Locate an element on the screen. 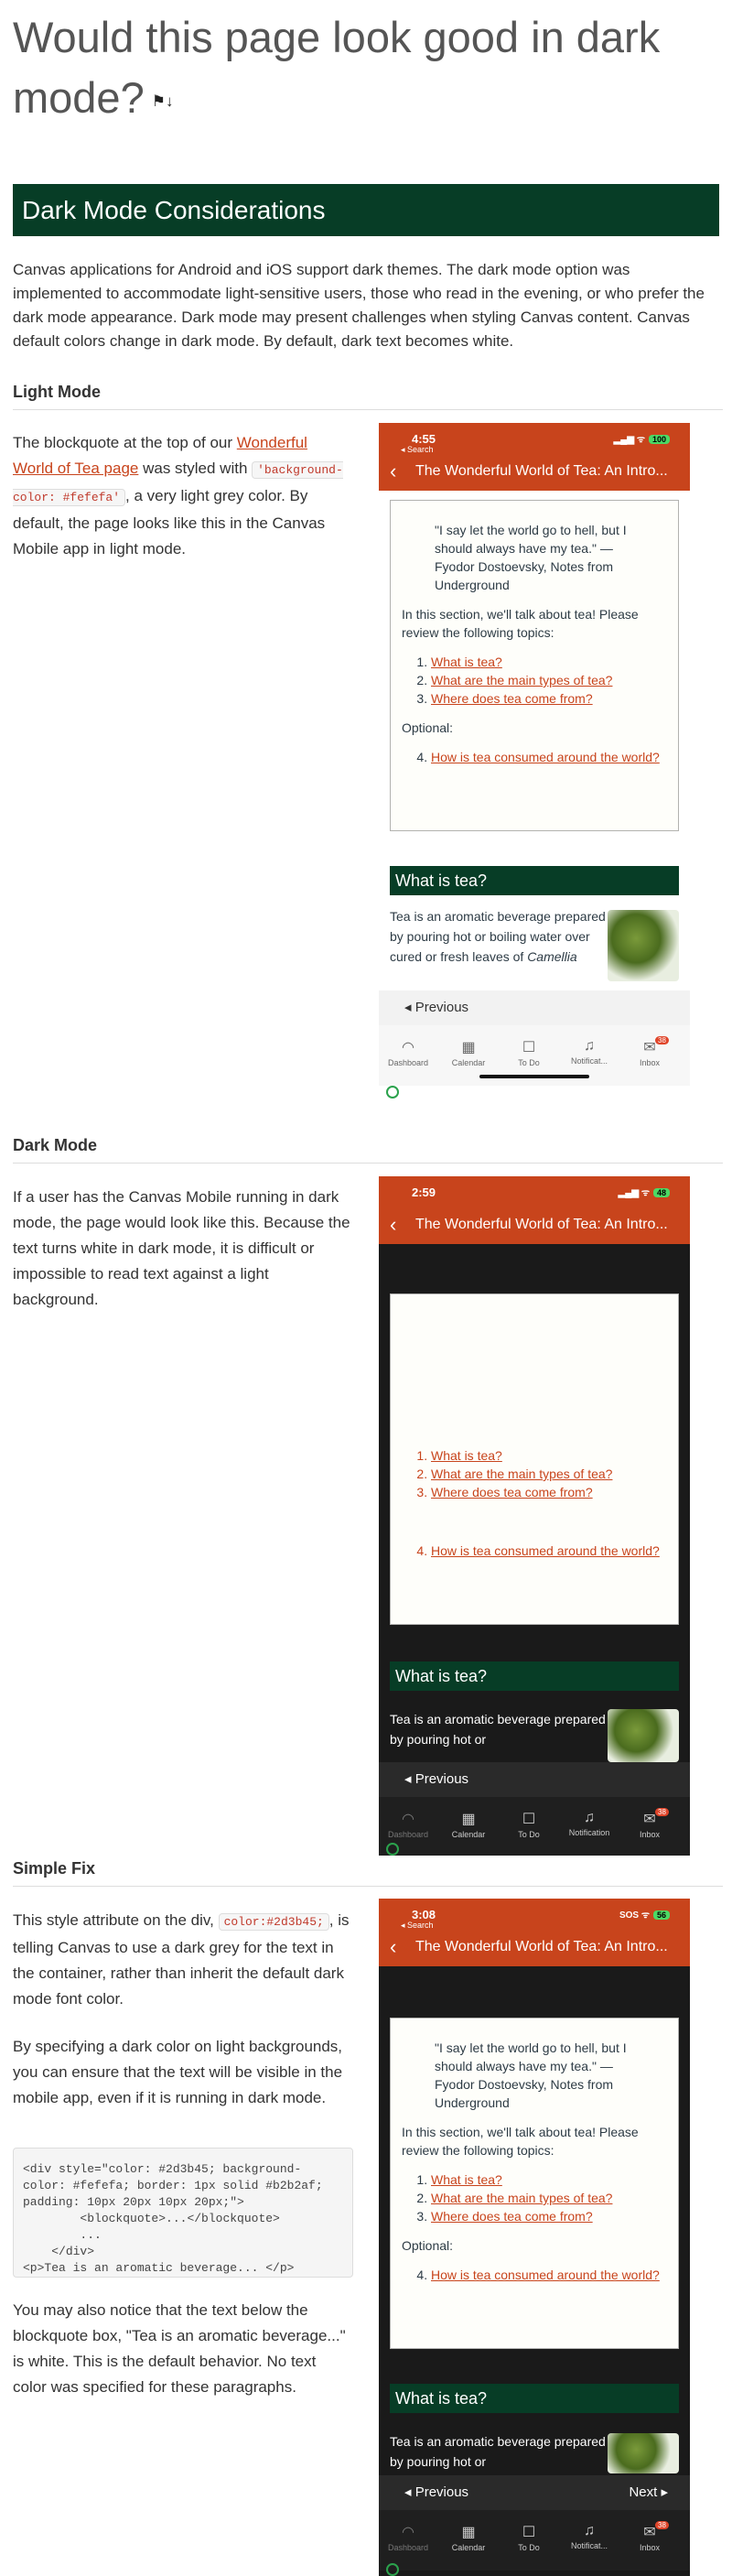 The image size is (732, 2576). simple-fix-heading: Simple Fix is located at coordinates (368, 1873).